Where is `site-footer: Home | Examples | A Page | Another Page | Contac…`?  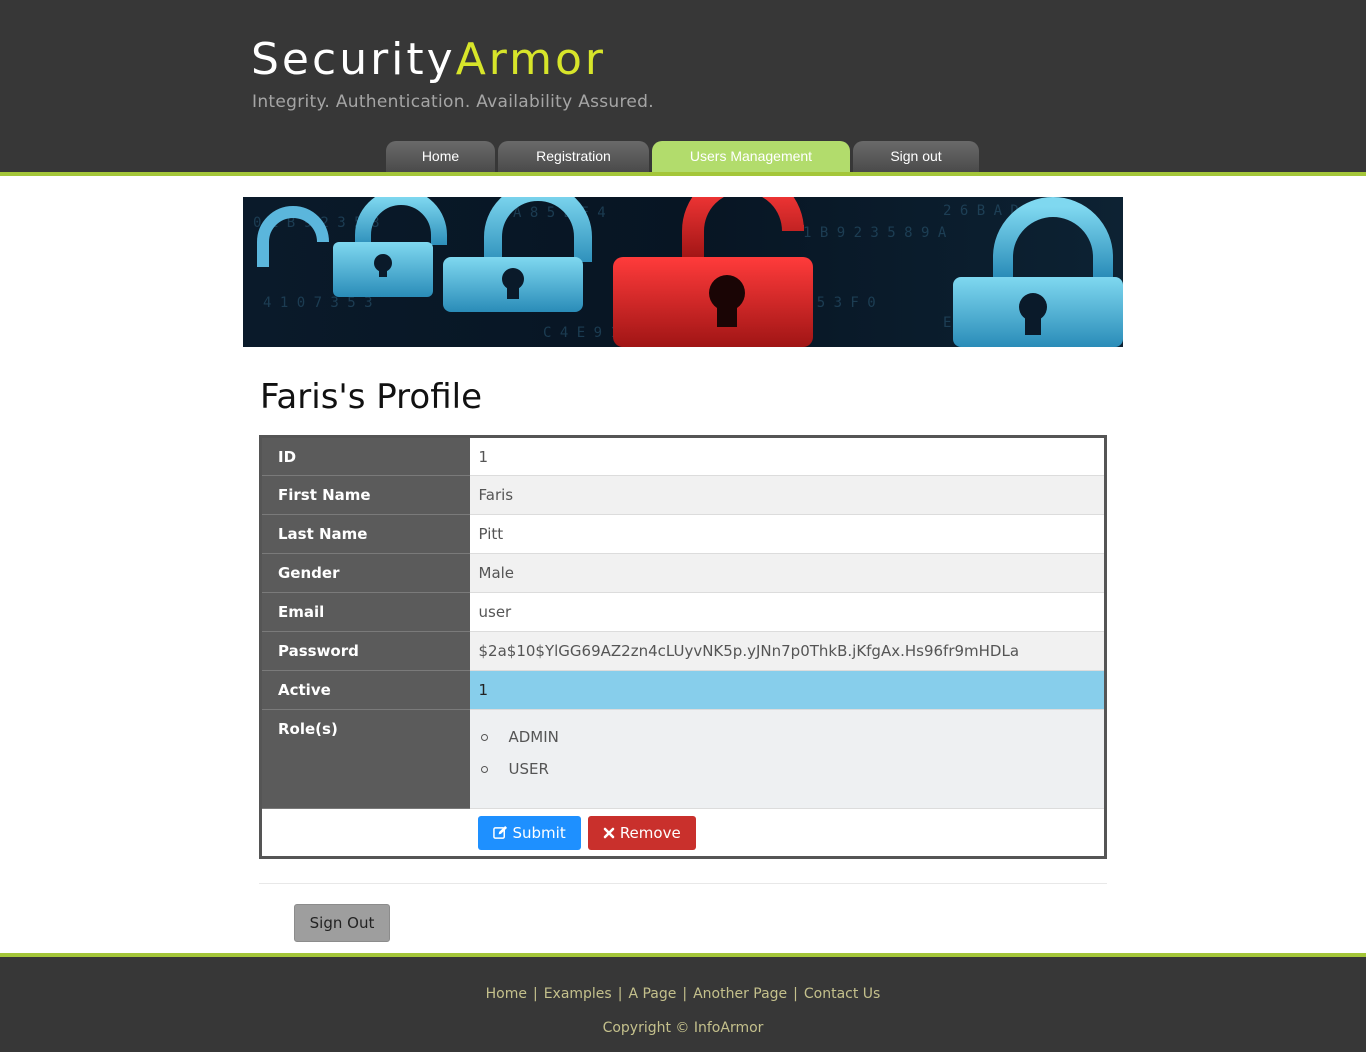
site-footer: Home | Examples | A Page | Another Page | Contac… is located at coordinates (683, 1002).